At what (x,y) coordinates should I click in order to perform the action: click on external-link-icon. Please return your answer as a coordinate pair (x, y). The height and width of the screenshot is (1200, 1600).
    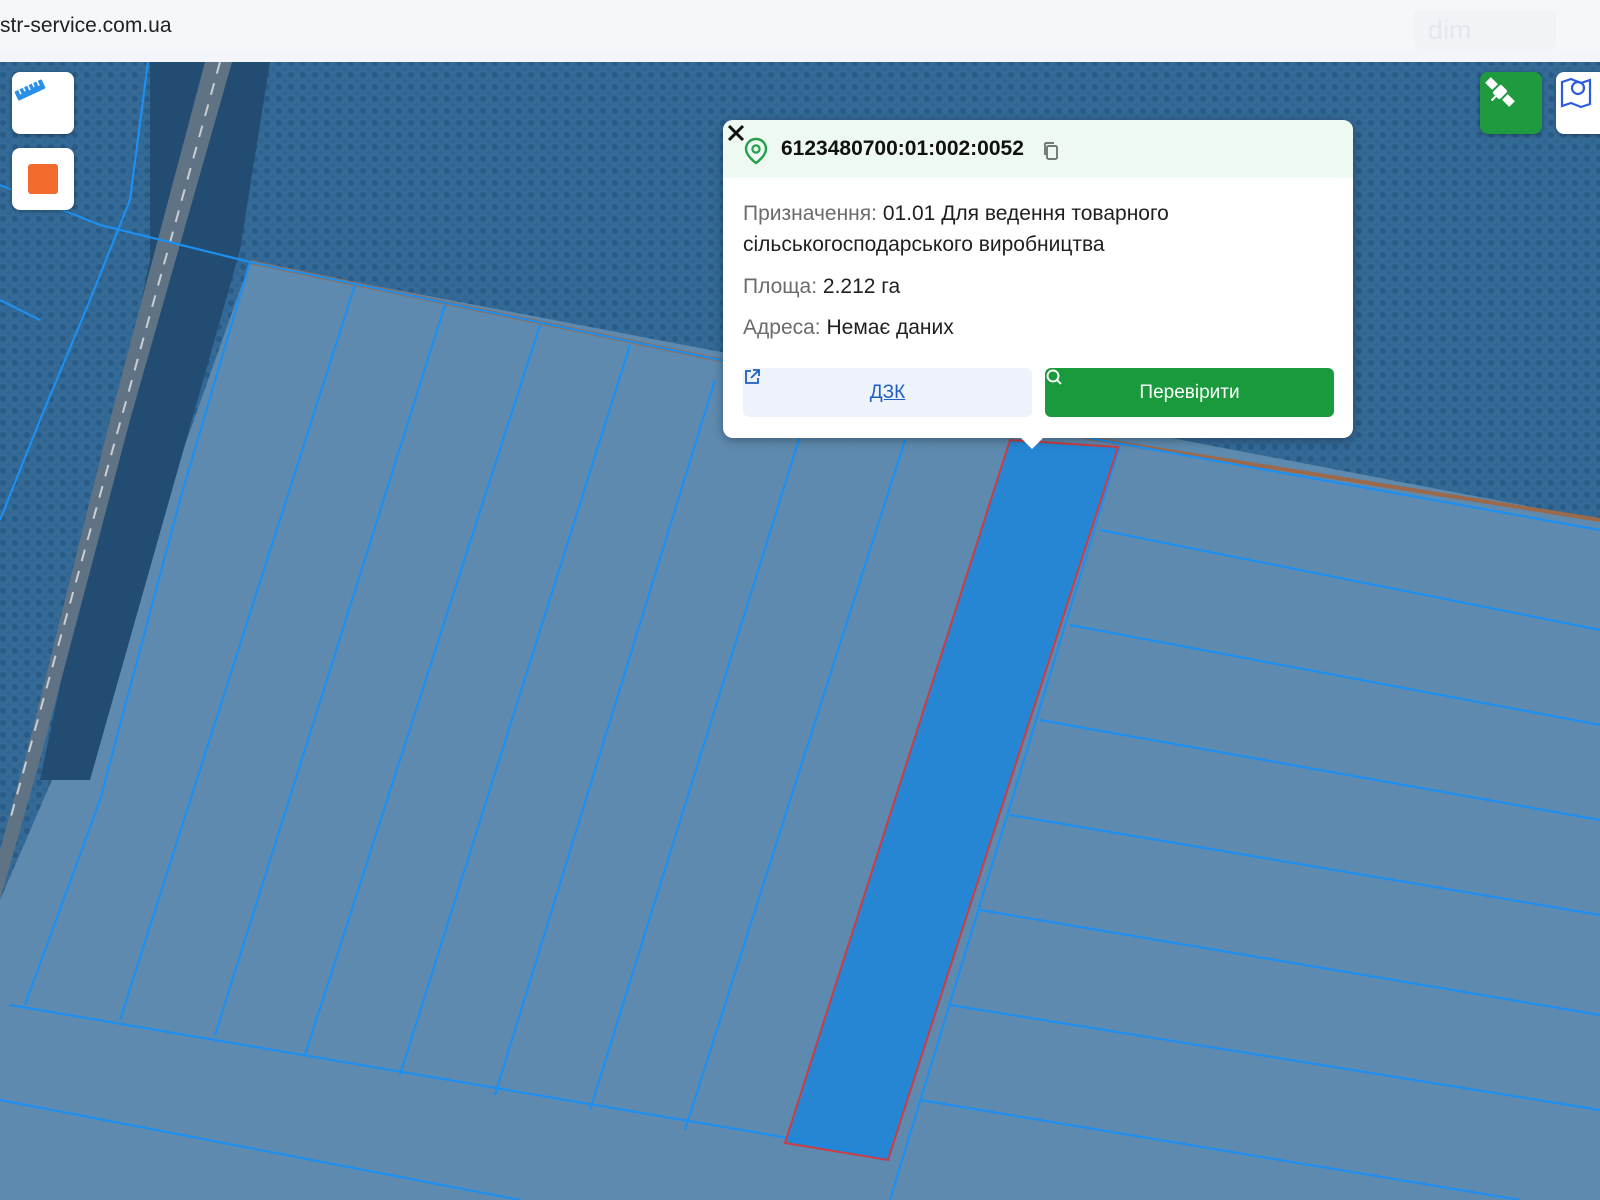
    Looking at the image, I should click on (752, 376).